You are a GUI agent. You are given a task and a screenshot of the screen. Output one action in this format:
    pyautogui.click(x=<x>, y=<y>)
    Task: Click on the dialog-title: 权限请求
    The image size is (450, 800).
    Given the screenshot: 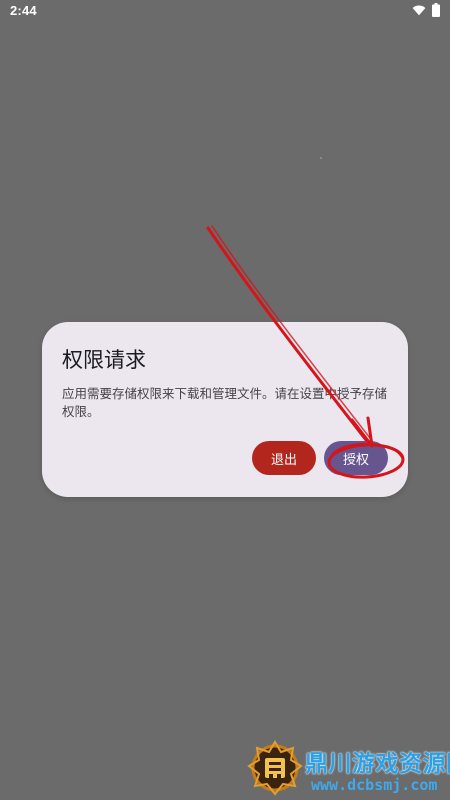 What is the action you would take?
    pyautogui.click(x=104, y=360)
    